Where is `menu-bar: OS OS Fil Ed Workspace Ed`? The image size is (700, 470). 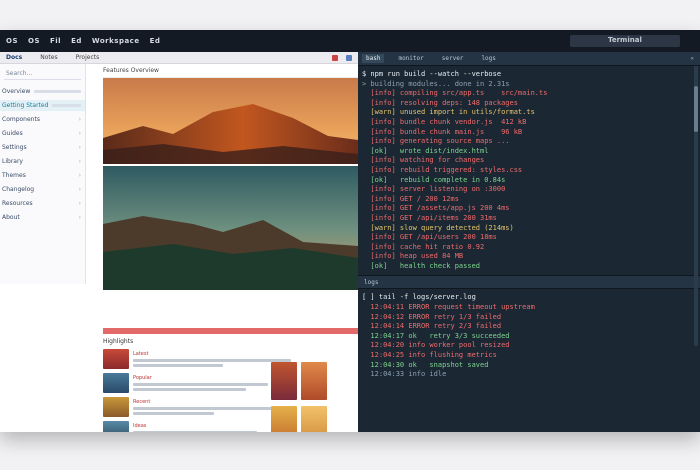 menu-bar: OS OS Fil Ed Workspace Ed is located at coordinates (80, 41).